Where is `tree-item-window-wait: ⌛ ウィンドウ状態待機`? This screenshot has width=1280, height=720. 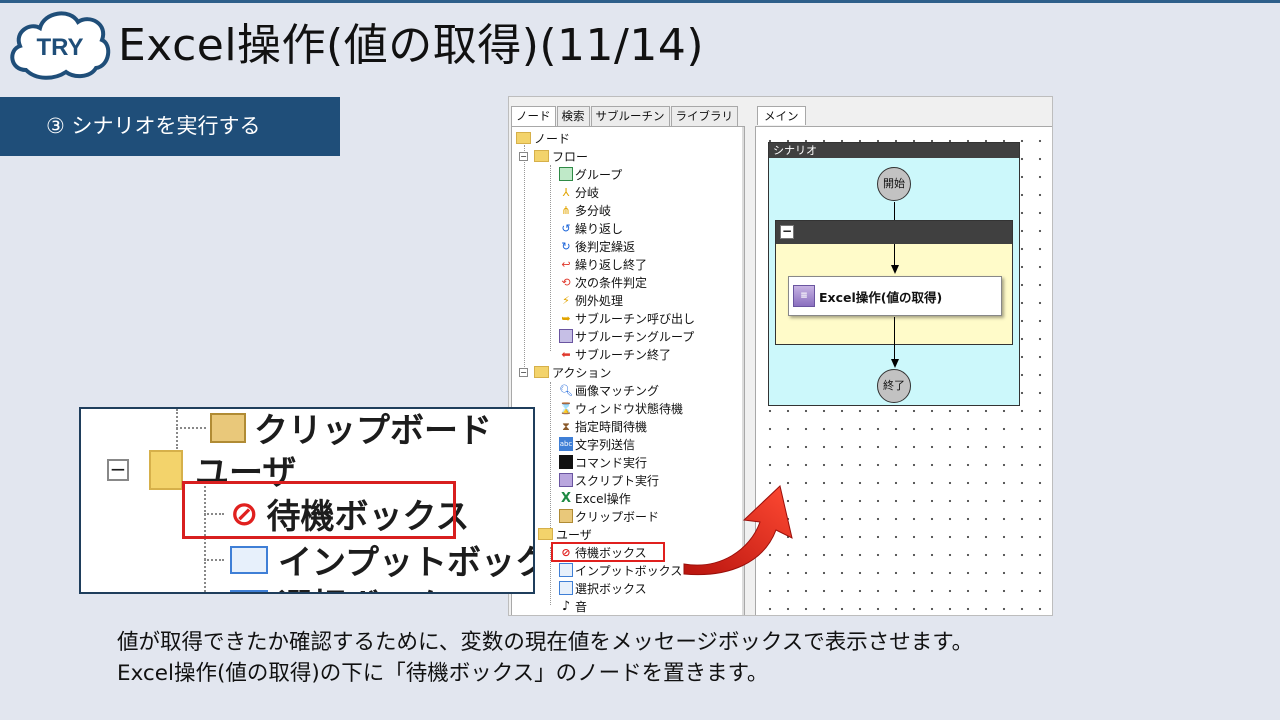 tree-item-window-wait: ⌛ ウィンドウ状態待機 is located at coordinates (621, 408).